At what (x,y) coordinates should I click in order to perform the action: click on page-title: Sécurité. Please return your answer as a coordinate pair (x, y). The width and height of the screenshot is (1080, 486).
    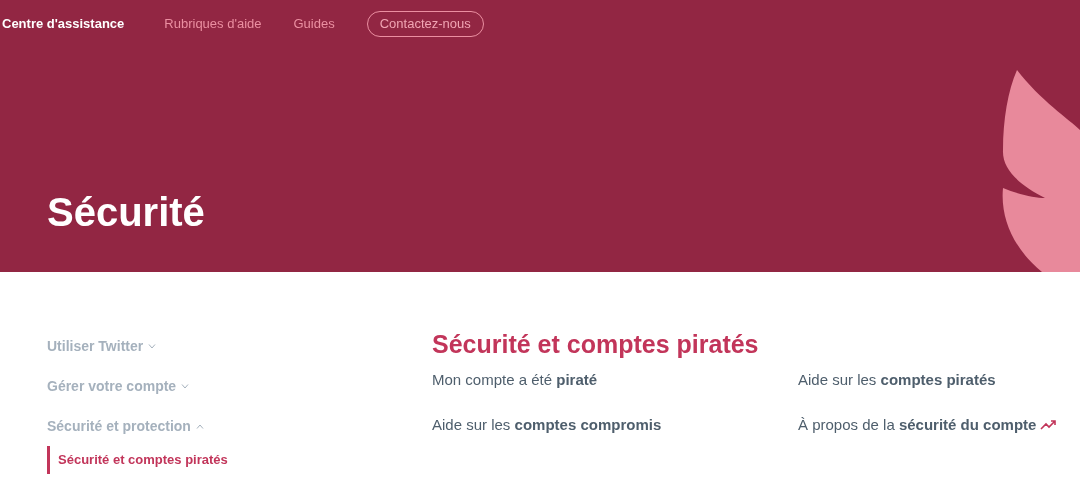
    Looking at the image, I should click on (126, 212).